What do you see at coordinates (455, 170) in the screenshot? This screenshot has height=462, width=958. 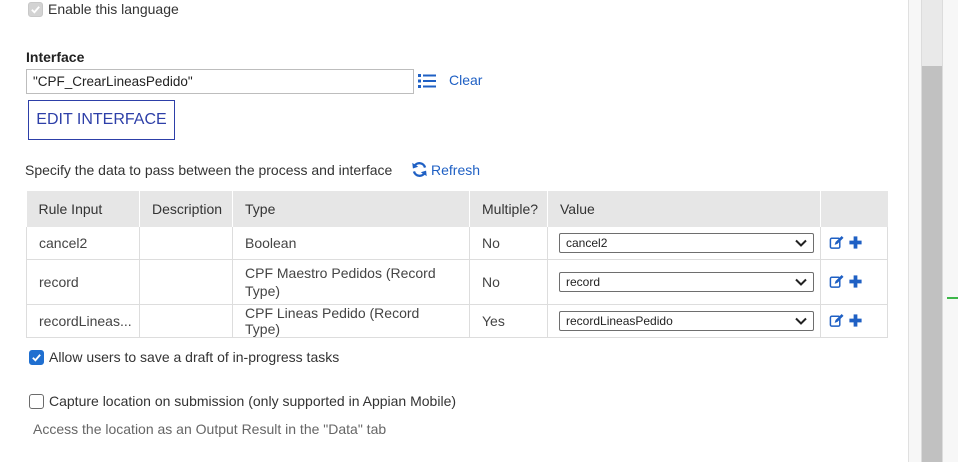 I see `refresh-label: Refresh` at bounding box center [455, 170].